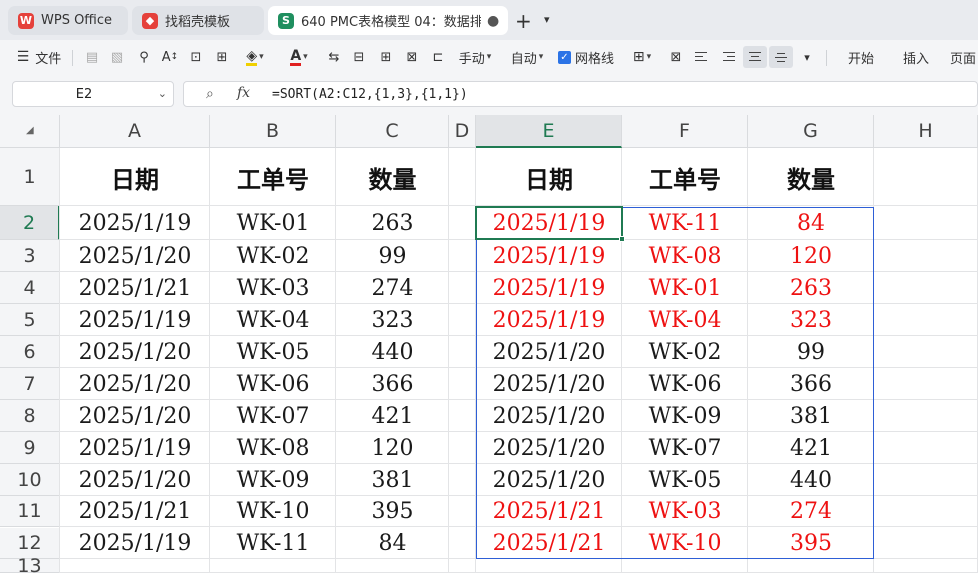 The image size is (978, 573). What do you see at coordinates (30, 288) in the screenshot?
I see `row-header-4: 4` at bounding box center [30, 288].